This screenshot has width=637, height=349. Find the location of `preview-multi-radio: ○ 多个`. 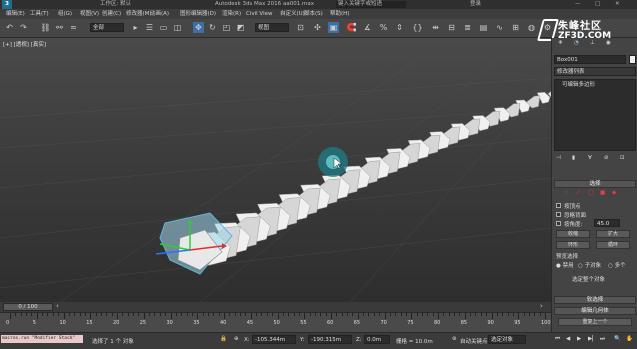

preview-multi-radio: ○ 多个 is located at coordinates (617, 265).